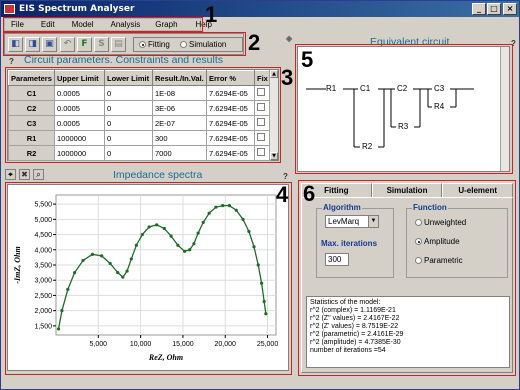 This screenshot has height=390, width=520. What do you see at coordinates (13, 61) in the screenshot?
I see `params-help-icon: ?` at bounding box center [13, 61].